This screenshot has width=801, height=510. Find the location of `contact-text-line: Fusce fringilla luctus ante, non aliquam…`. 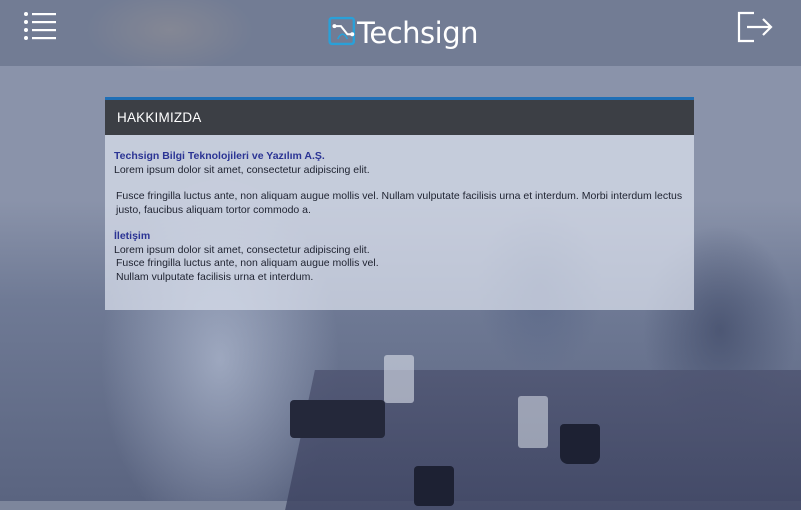

contact-text-line: Fusce fringilla luctus ante, non aliquam… is located at coordinates (247, 263).